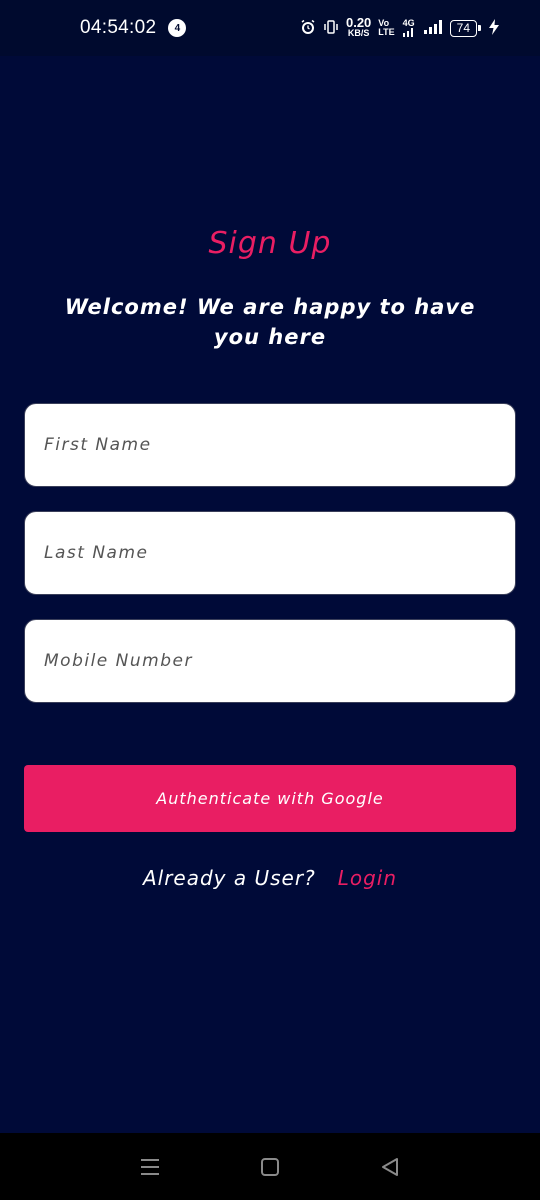 Image resolution: width=540 pixels, height=1200 pixels. I want to click on square-icon, so click(270, 1166).